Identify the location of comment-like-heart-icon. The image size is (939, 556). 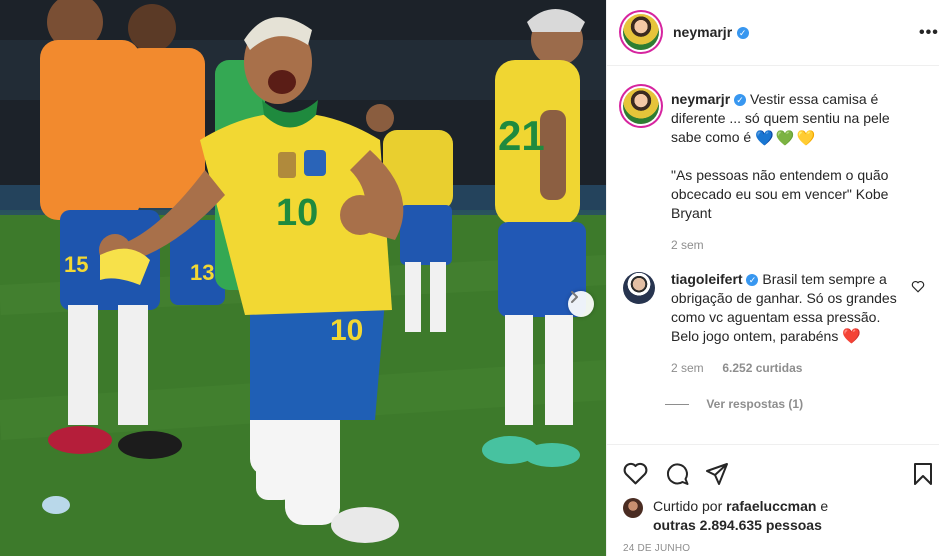
(918, 286).